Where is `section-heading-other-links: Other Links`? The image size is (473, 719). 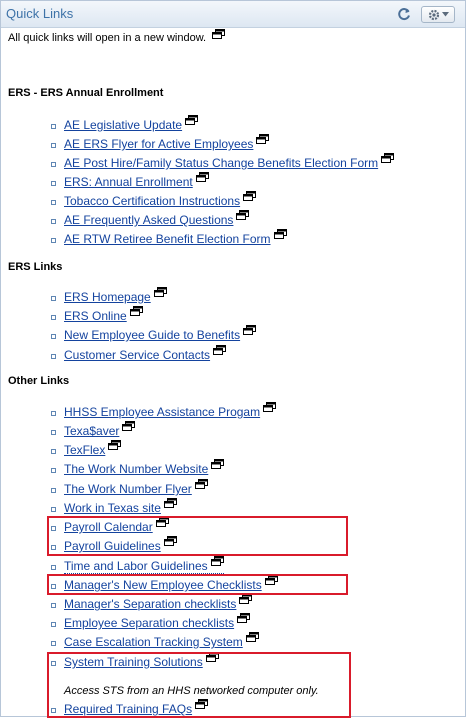 section-heading-other-links: Other Links is located at coordinates (39, 381).